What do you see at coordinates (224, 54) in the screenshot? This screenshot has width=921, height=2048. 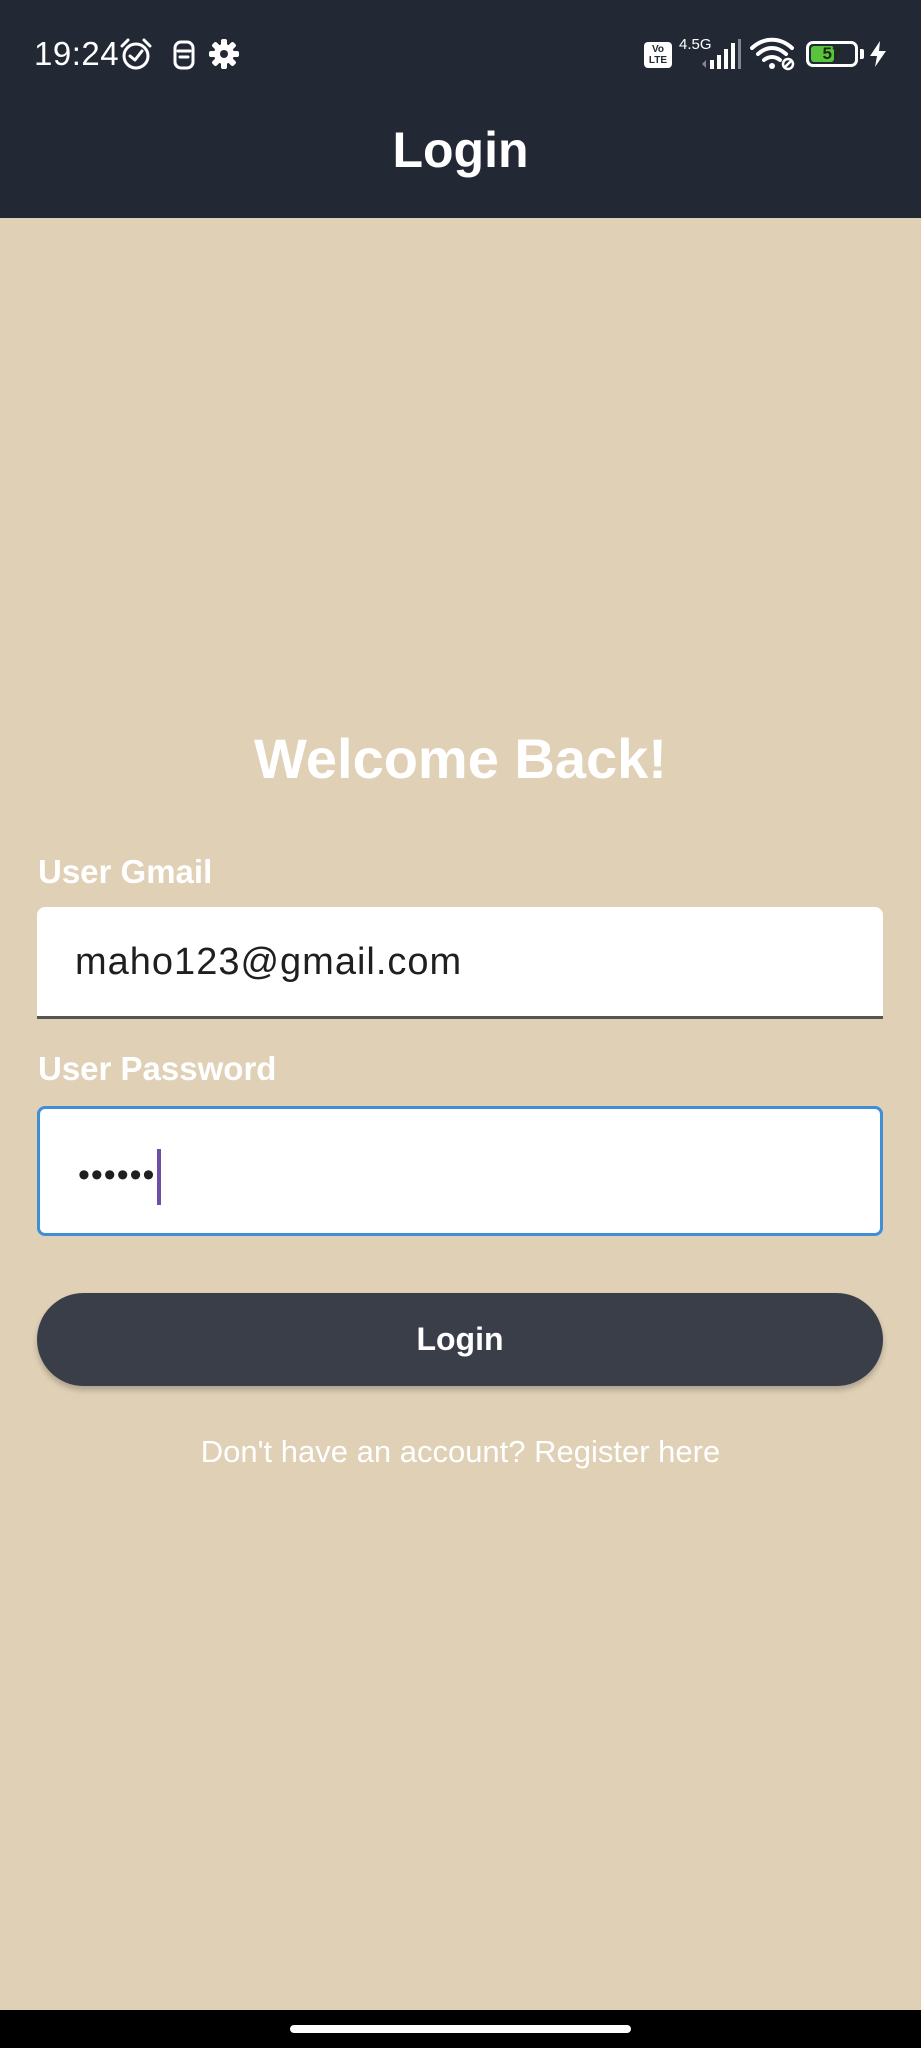 I see `gear-icon` at bounding box center [224, 54].